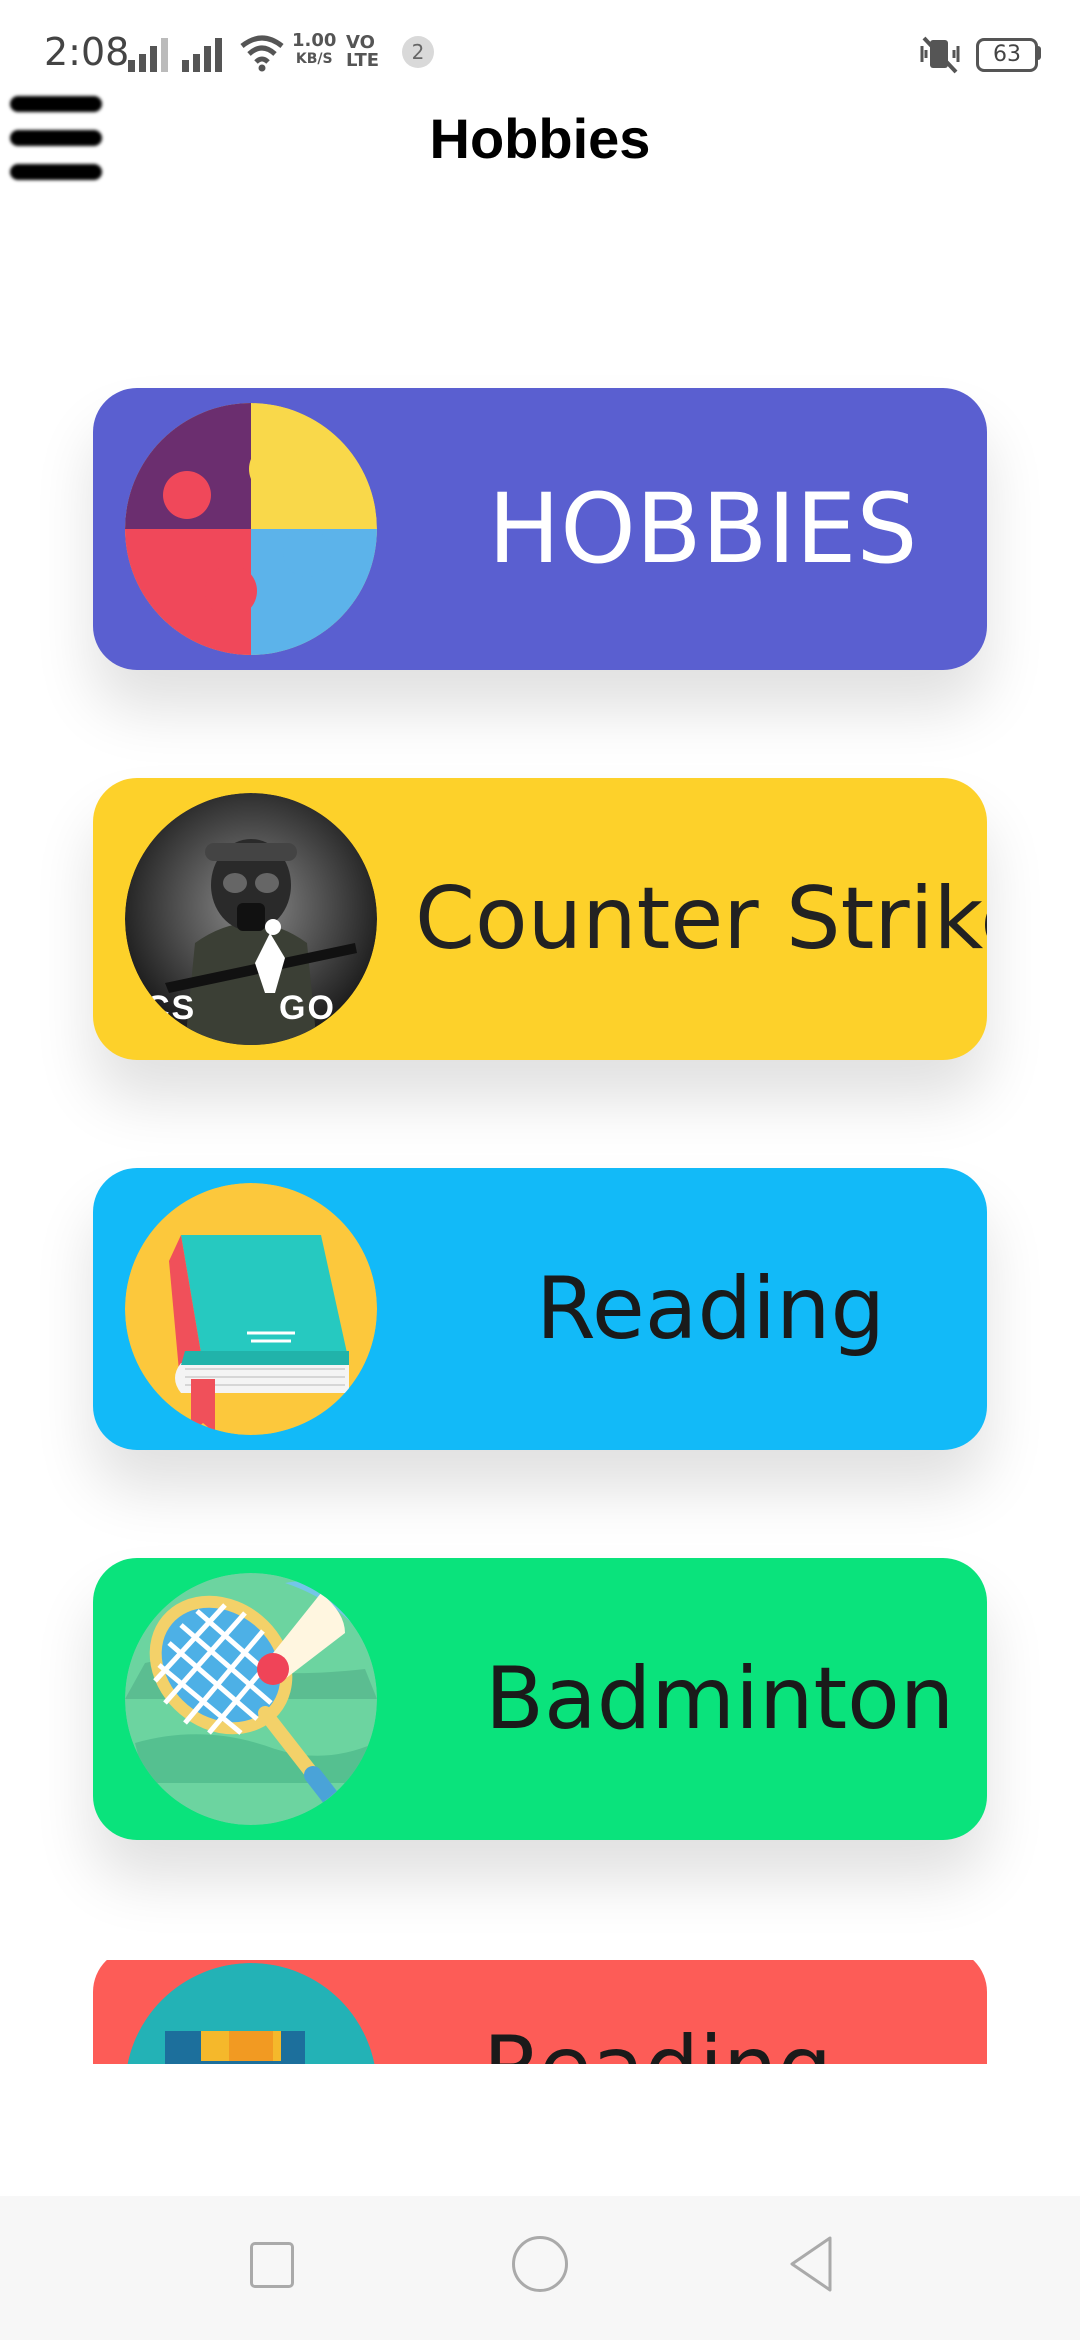 The image size is (1080, 2340). What do you see at coordinates (251, 529) in the screenshot?
I see `puzzle-icon` at bounding box center [251, 529].